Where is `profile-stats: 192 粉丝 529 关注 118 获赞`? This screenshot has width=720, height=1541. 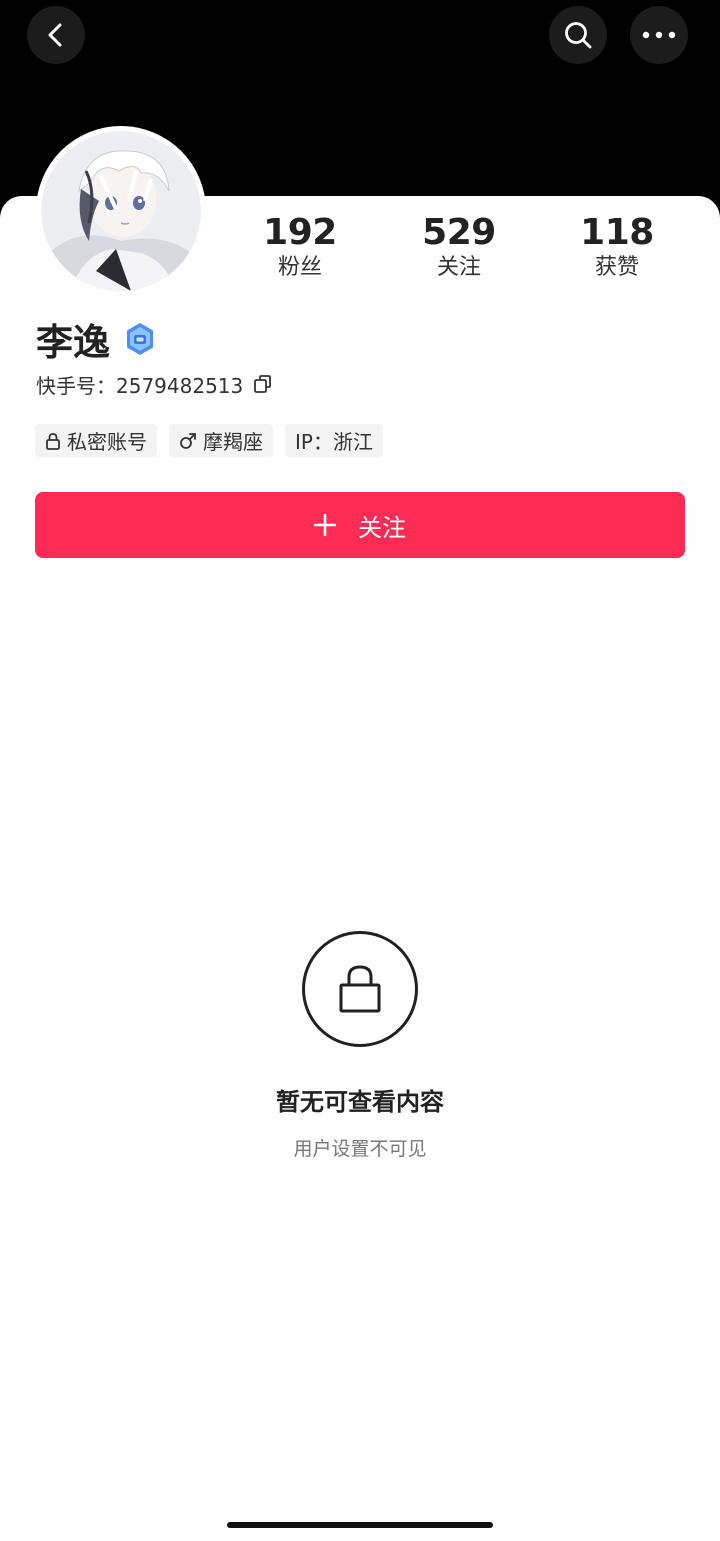
profile-stats: 192 粉丝 529 关注 118 获赞 is located at coordinates (460, 252).